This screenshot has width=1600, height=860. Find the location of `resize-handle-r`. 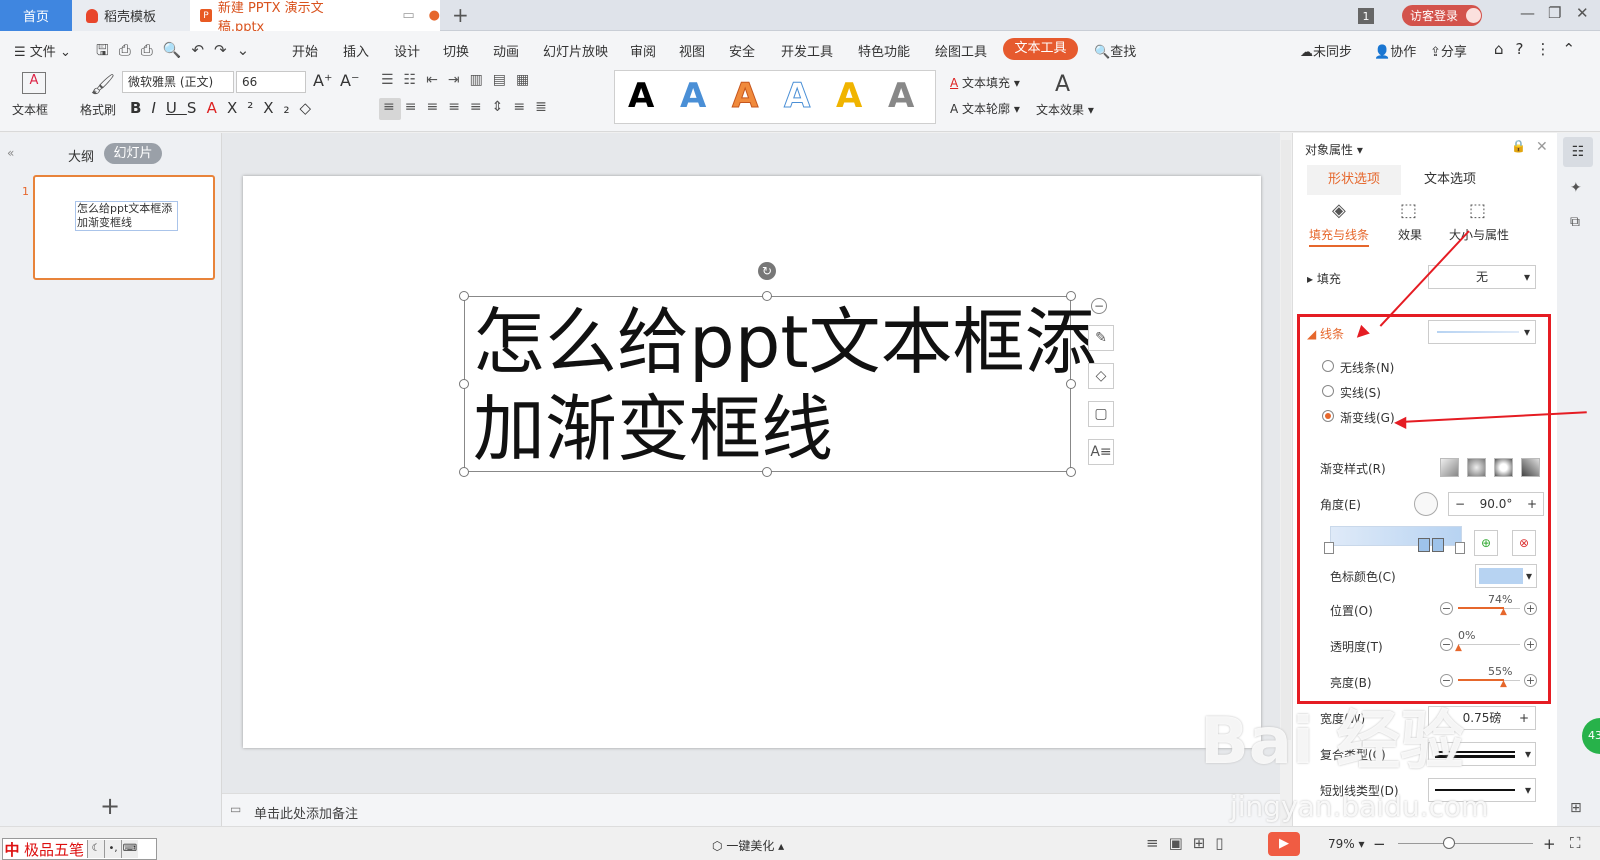

resize-handle-r is located at coordinates (1071, 384).